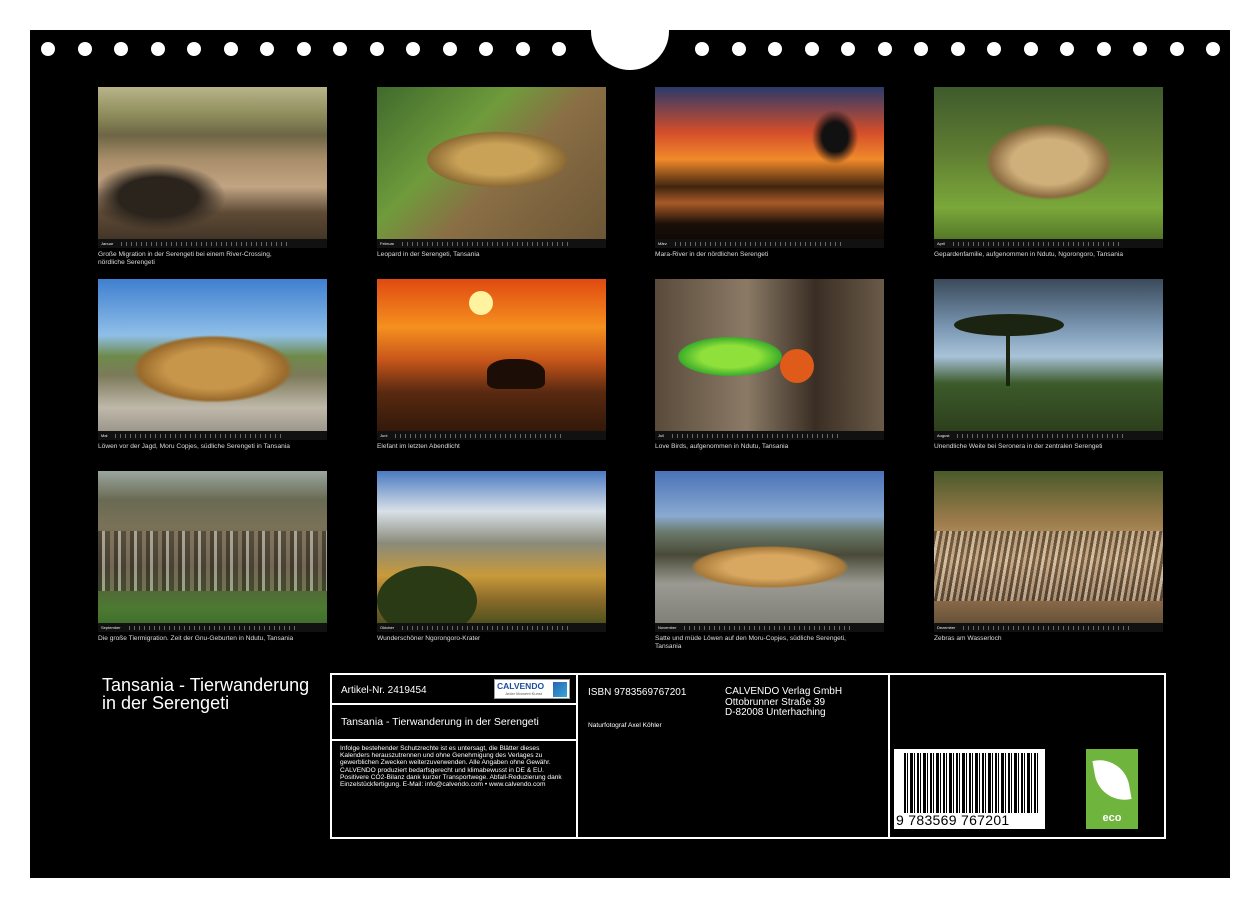 This screenshot has height=908, width=1260. Describe the element at coordinates (111, 627) in the screenshot. I see `month-label: September` at that location.